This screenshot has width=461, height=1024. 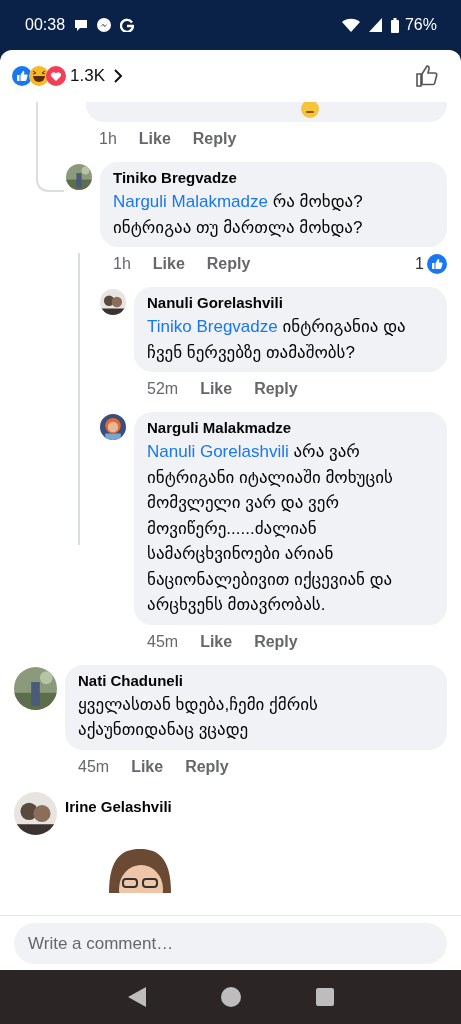 What do you see at coordinates (218, 451) in the screenshot?
I see `mention-link: Nanuli Gorelashvili` at bounding box center [218, 451].